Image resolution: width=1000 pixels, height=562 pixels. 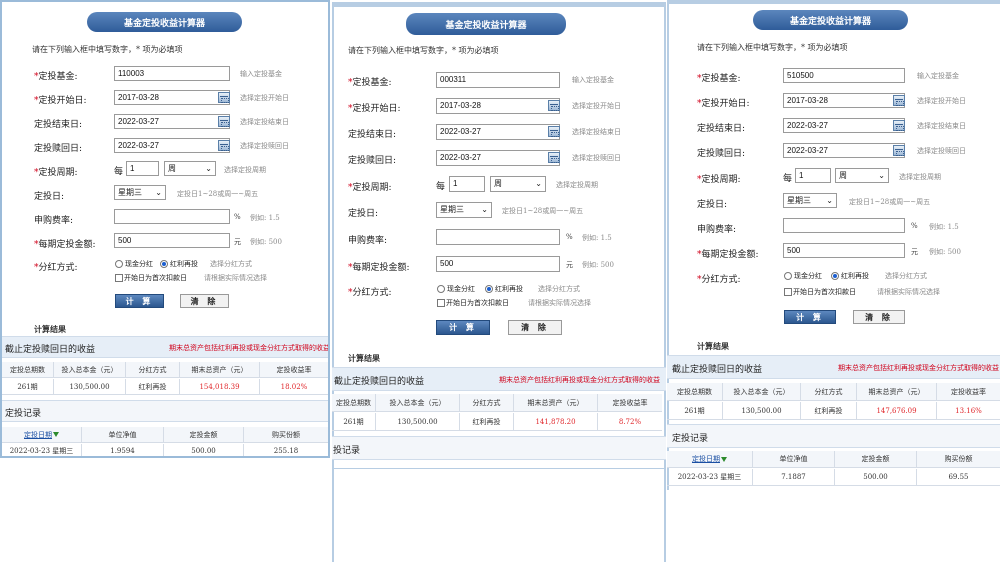 What do you see at coordinates (499, 448) in the screenshot?
I see `records-section-bar: 投记录` at bounding box center [499, 448].